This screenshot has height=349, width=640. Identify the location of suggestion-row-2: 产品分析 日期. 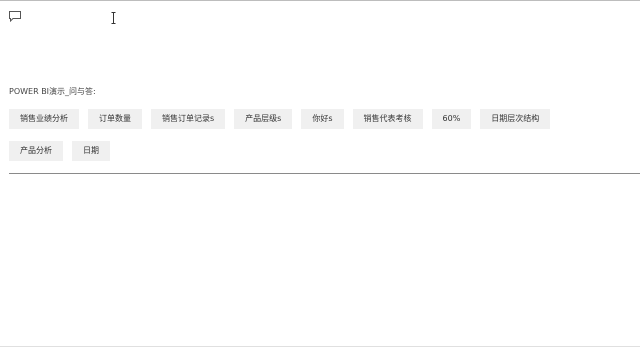
(319, 151).